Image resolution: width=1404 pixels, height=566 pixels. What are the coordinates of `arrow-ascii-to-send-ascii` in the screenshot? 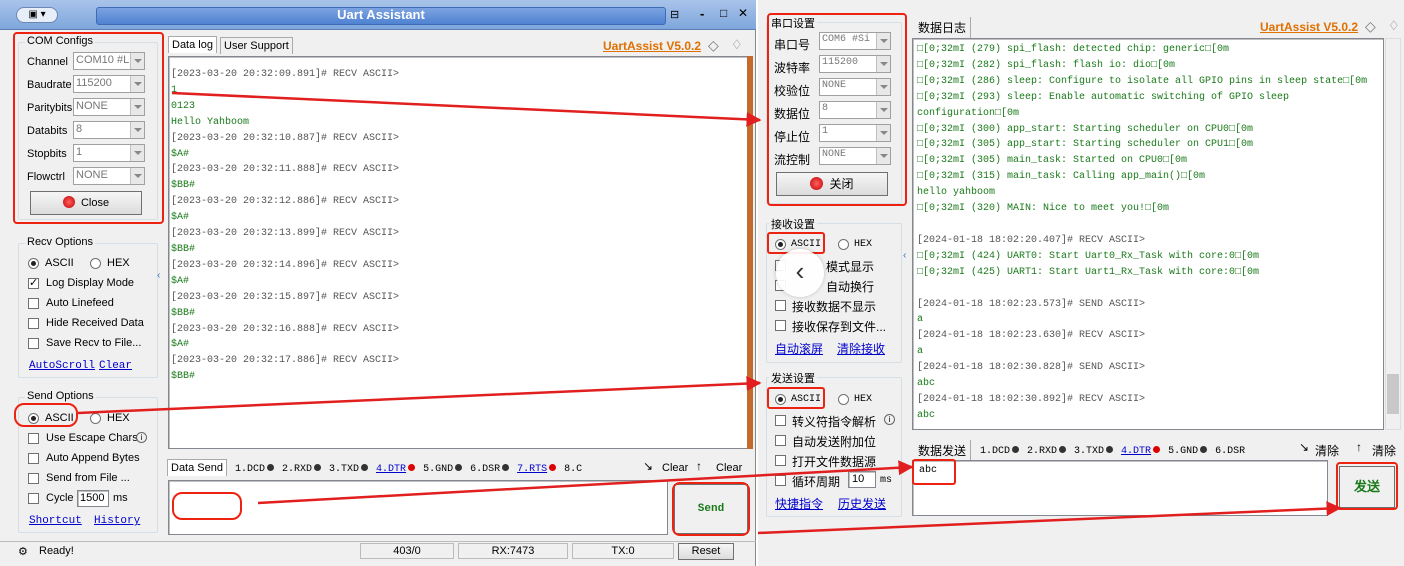 It's located at (419, 395).